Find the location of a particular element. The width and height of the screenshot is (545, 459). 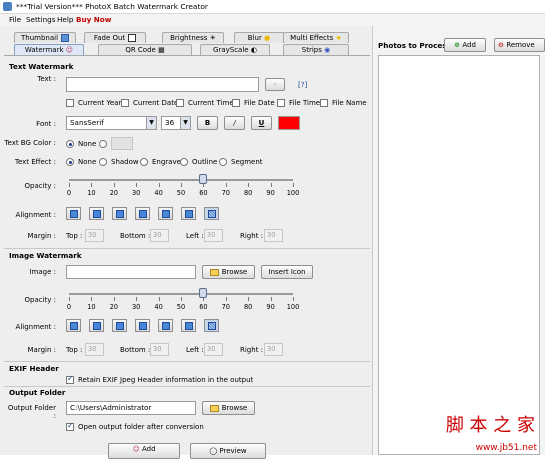

underline-button: U is located at coordinates (261, 123).